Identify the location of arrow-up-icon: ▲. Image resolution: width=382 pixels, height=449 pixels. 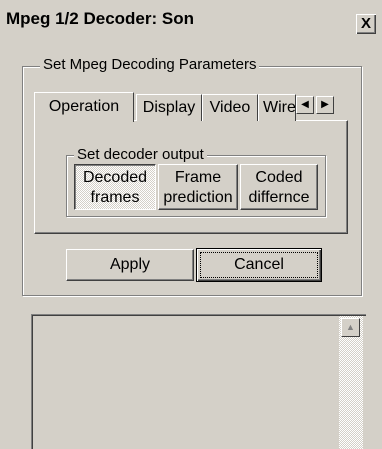
(350, 327).